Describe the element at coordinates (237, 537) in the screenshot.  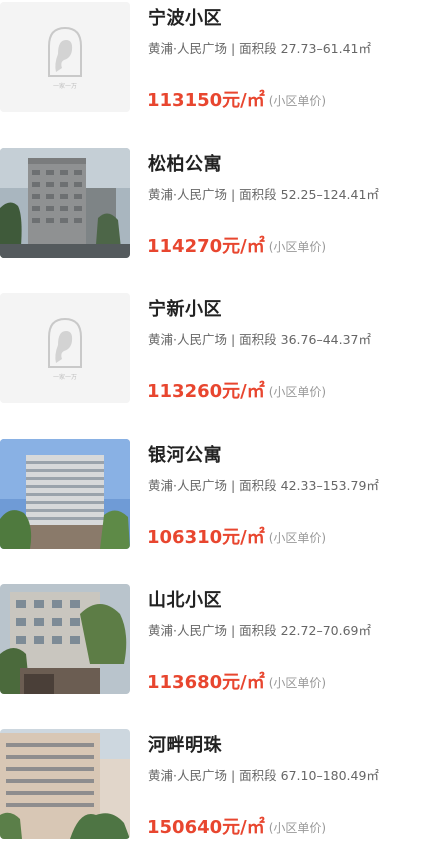
I see `unit-price: 106310元/㎡ (小区单价)` at that location.